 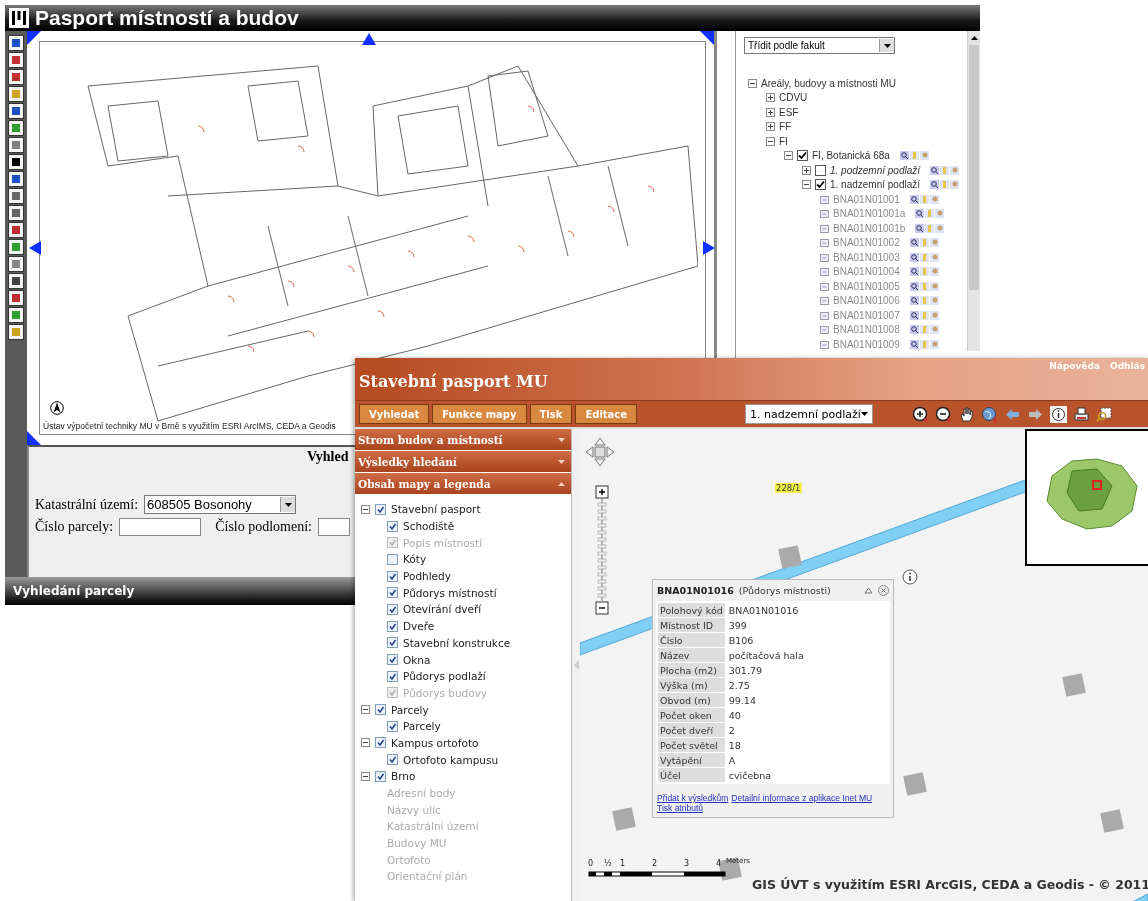 What do you see at coordinates (34, 248) in the screenshot?
I see `pan-left-icon` at bounding box center [34, 248].